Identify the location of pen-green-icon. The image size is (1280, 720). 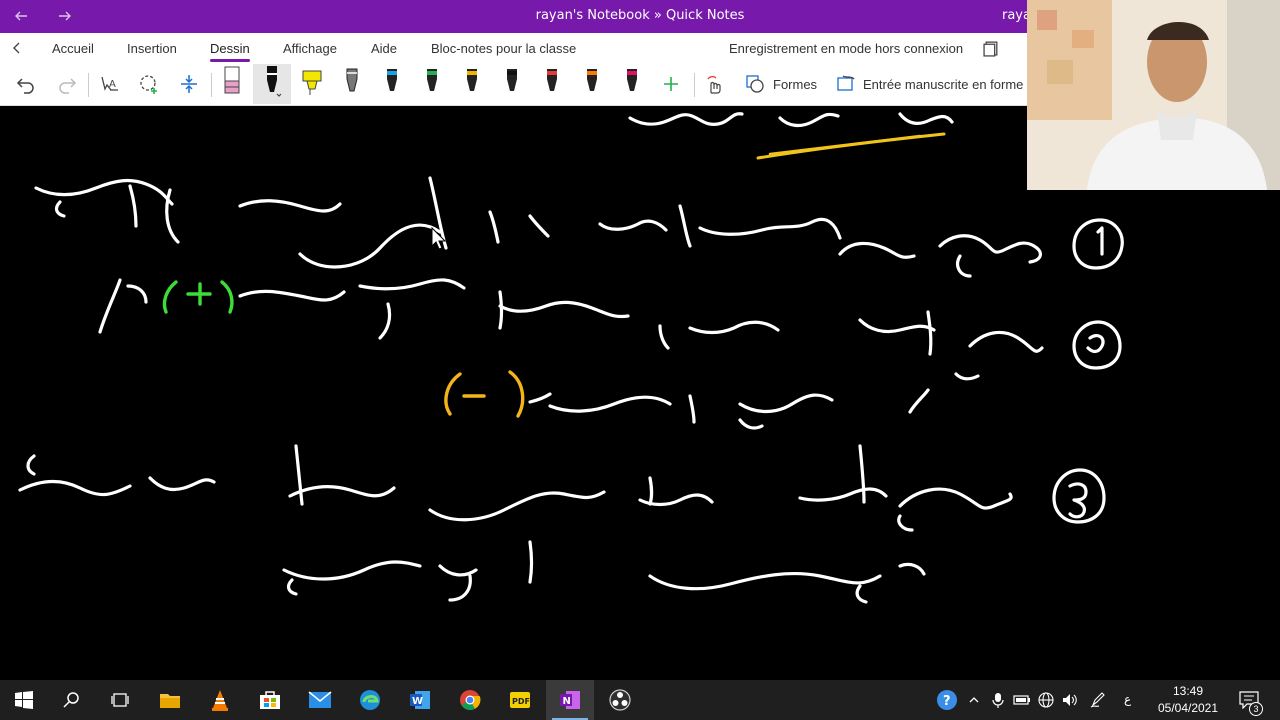
(432, 83).